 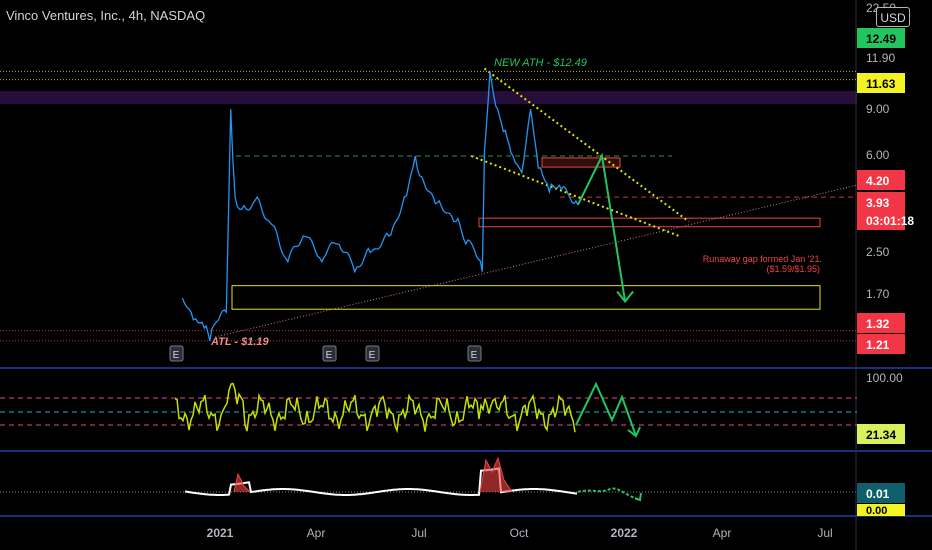 I want to click on time-axis-label: Oct, so click(x=519, y=533).